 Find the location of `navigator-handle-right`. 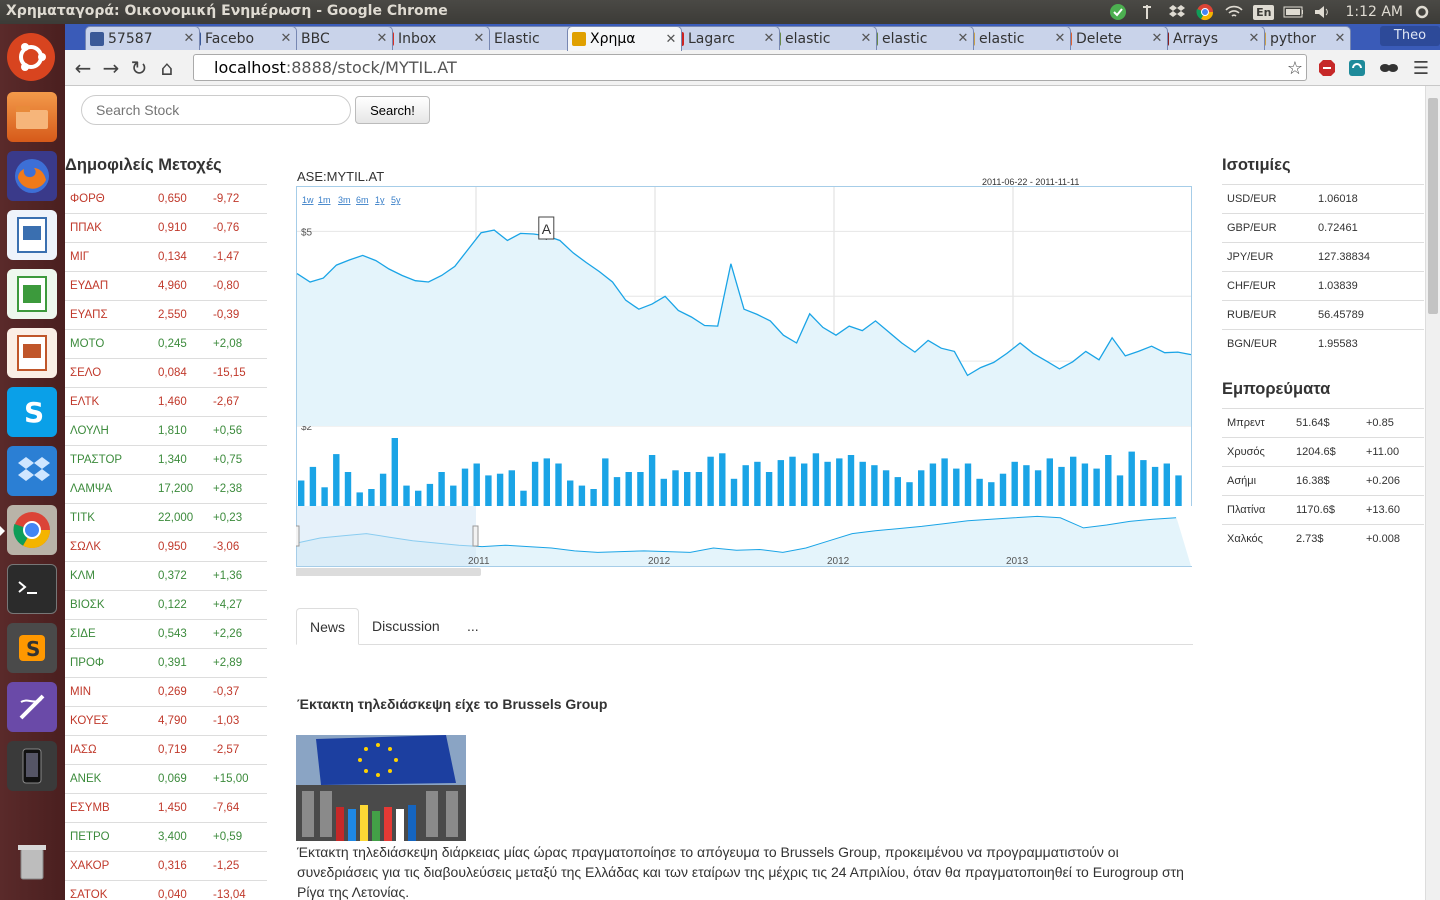

navigator-handle-right is located at coordinates (475, 536).